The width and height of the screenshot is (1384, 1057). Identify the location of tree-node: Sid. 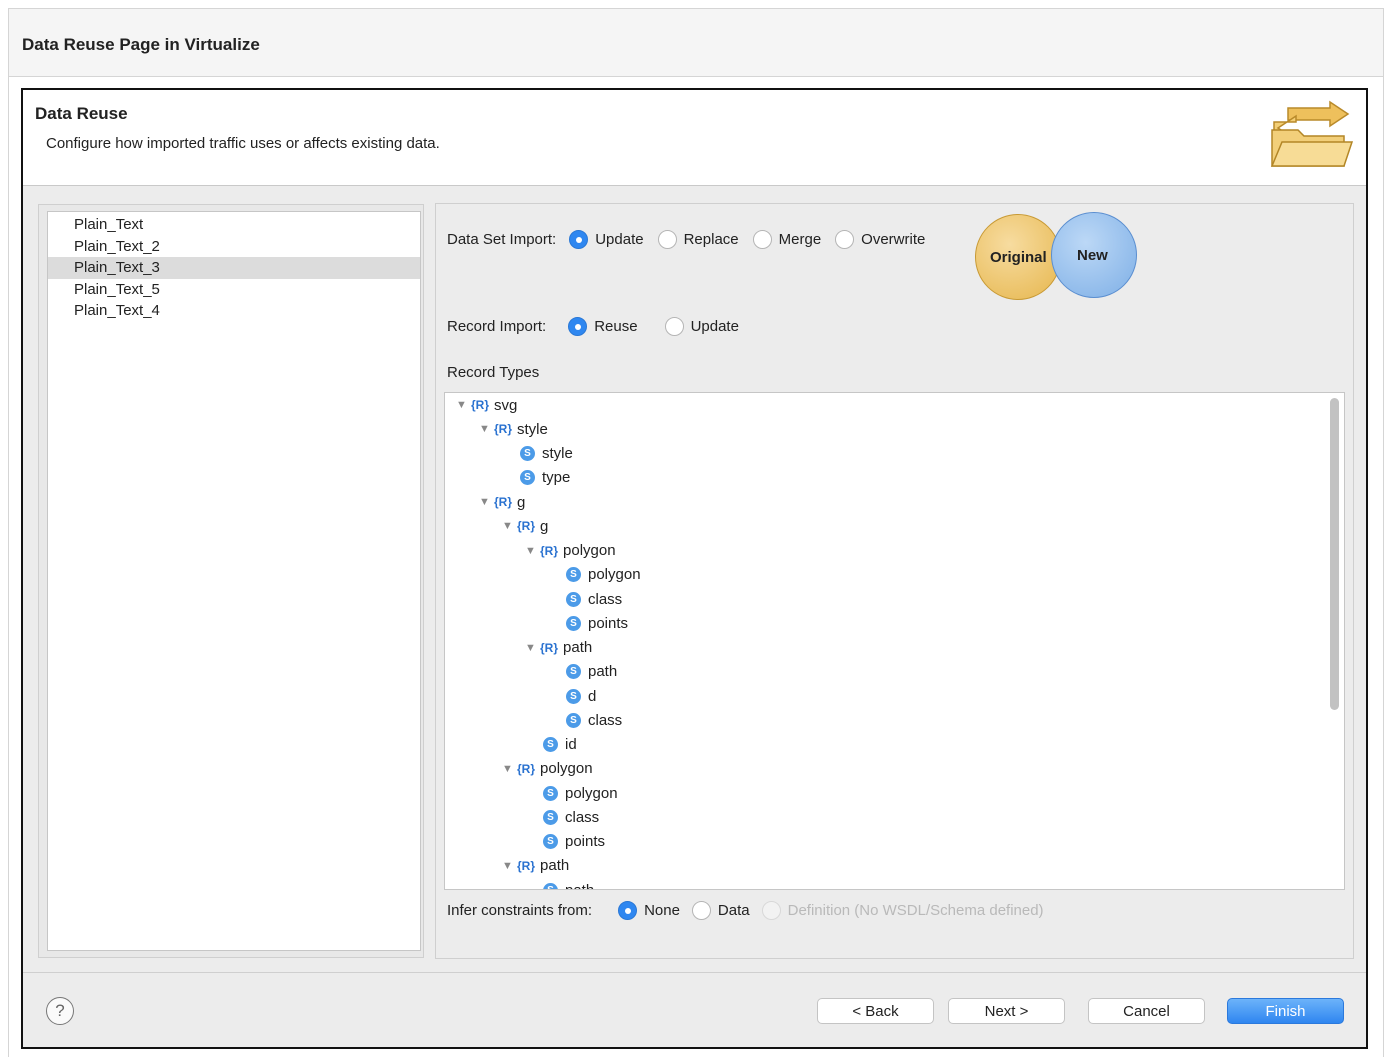
(560, 745).